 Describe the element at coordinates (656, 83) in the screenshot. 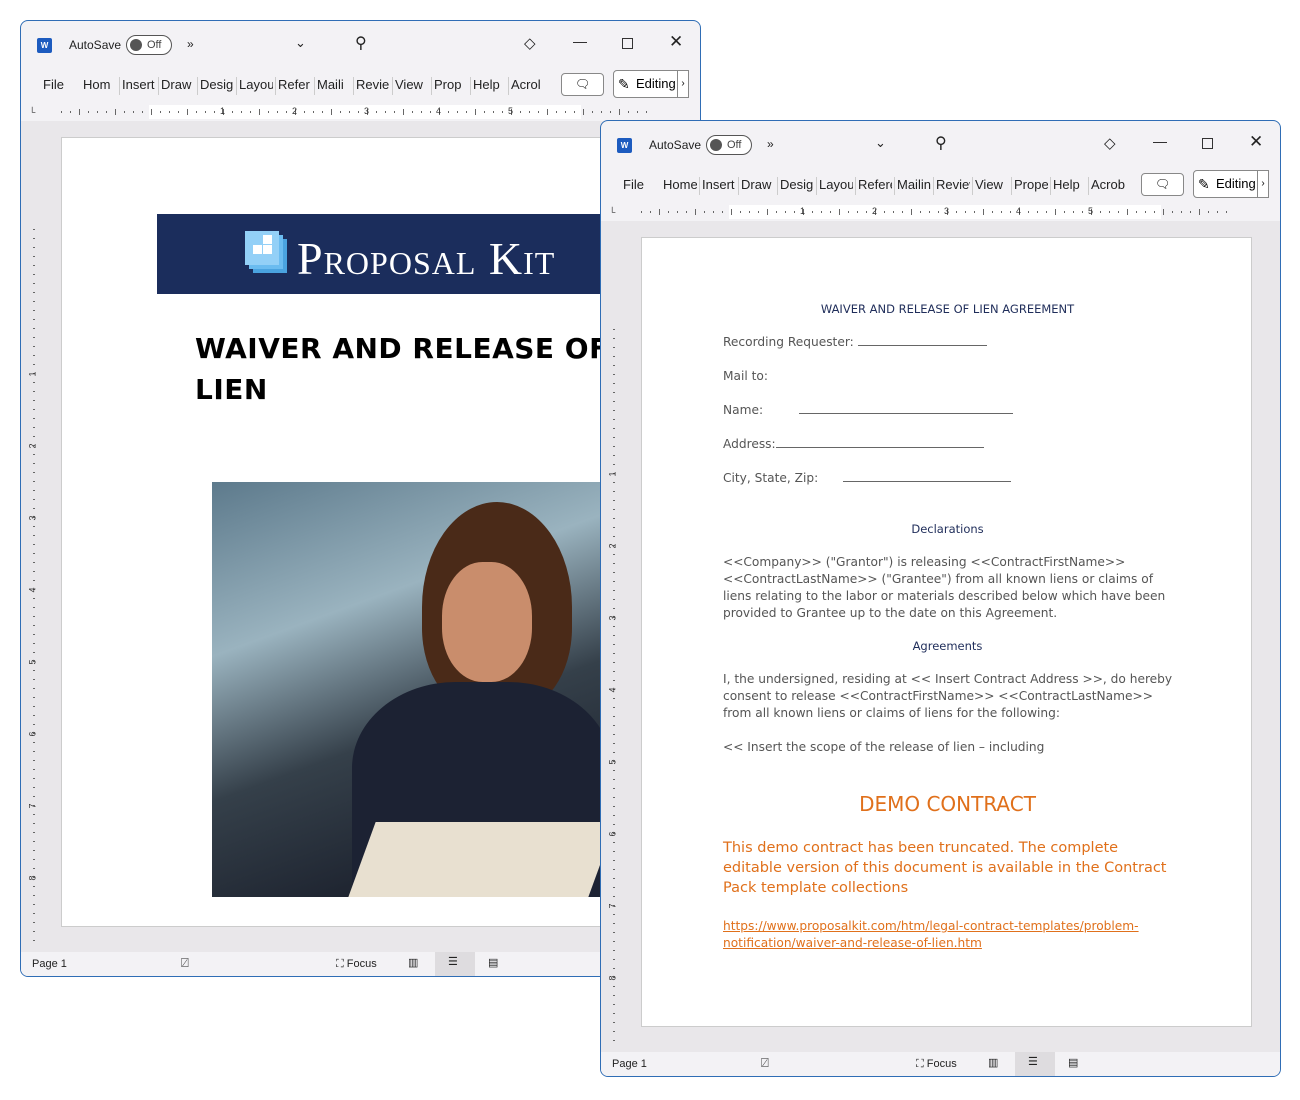

I see `editing-label: Editing` at that location.